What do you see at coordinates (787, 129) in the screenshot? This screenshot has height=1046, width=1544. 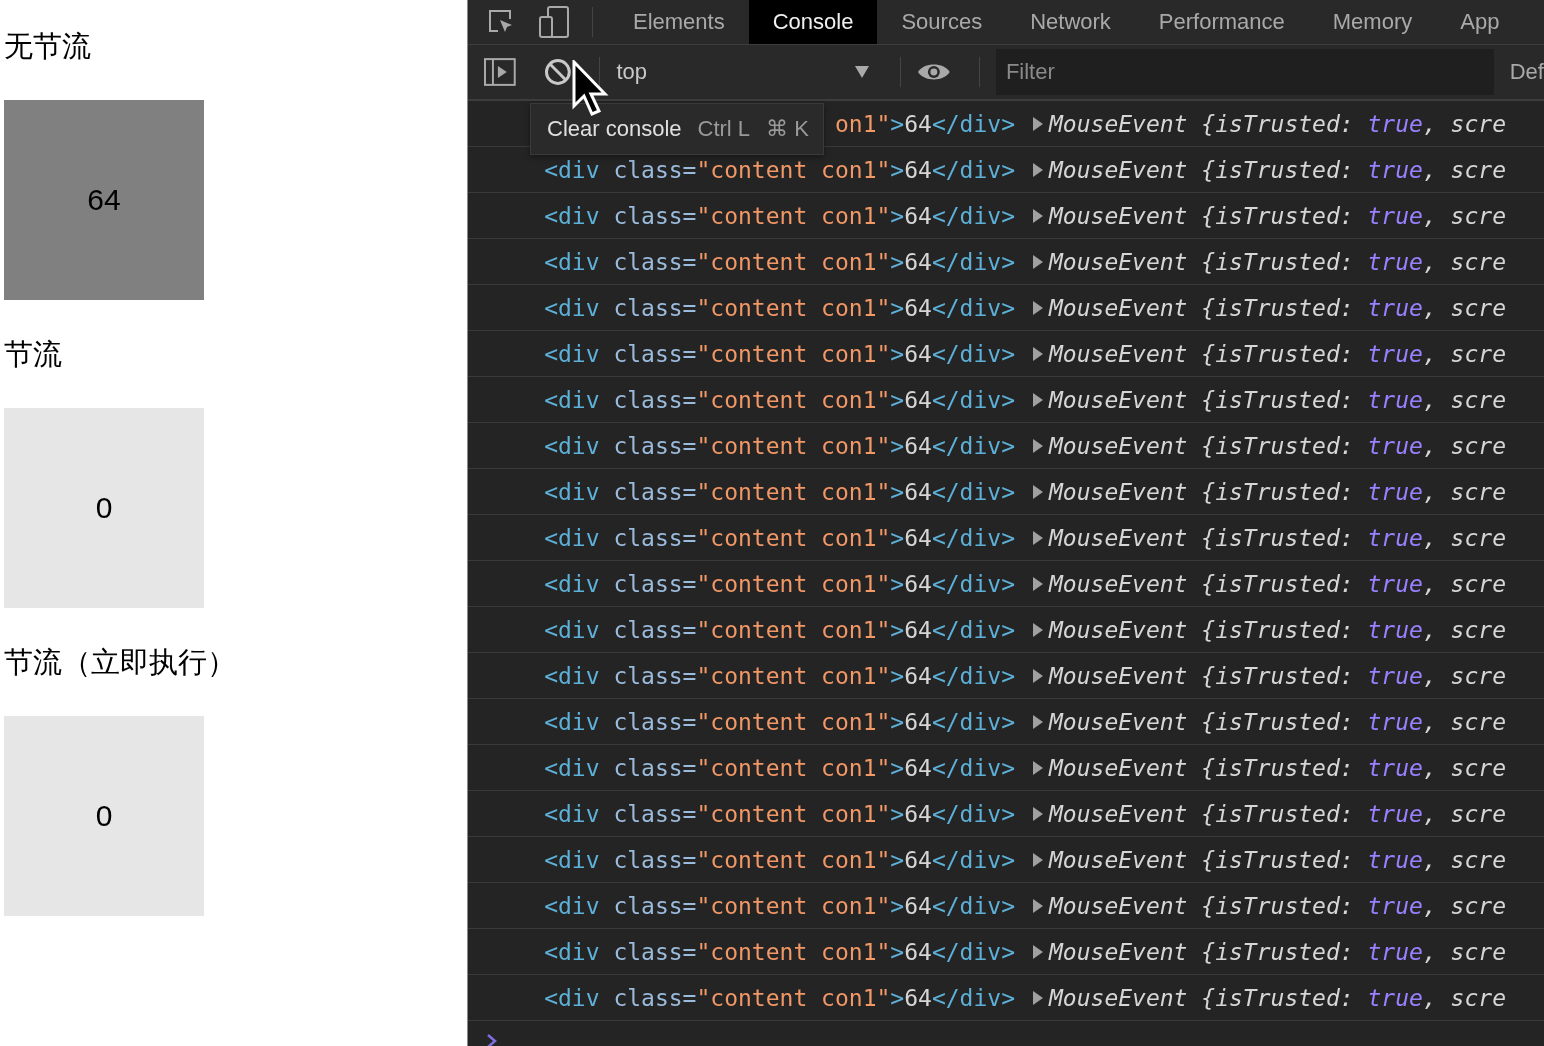 I see `shortcut-label: ⌘ K` at bounding box center [787, 129].